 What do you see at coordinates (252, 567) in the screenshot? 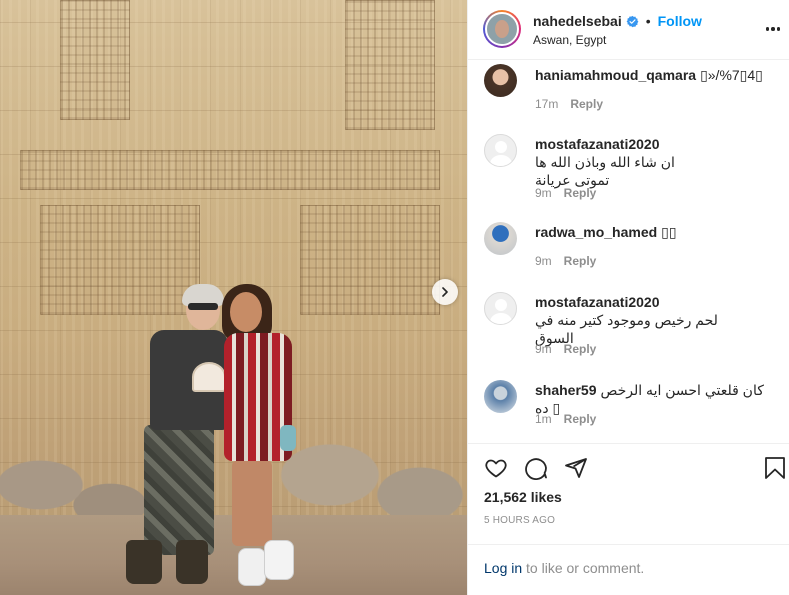
I see `sneaker-left` at bounding box center [252, 567].